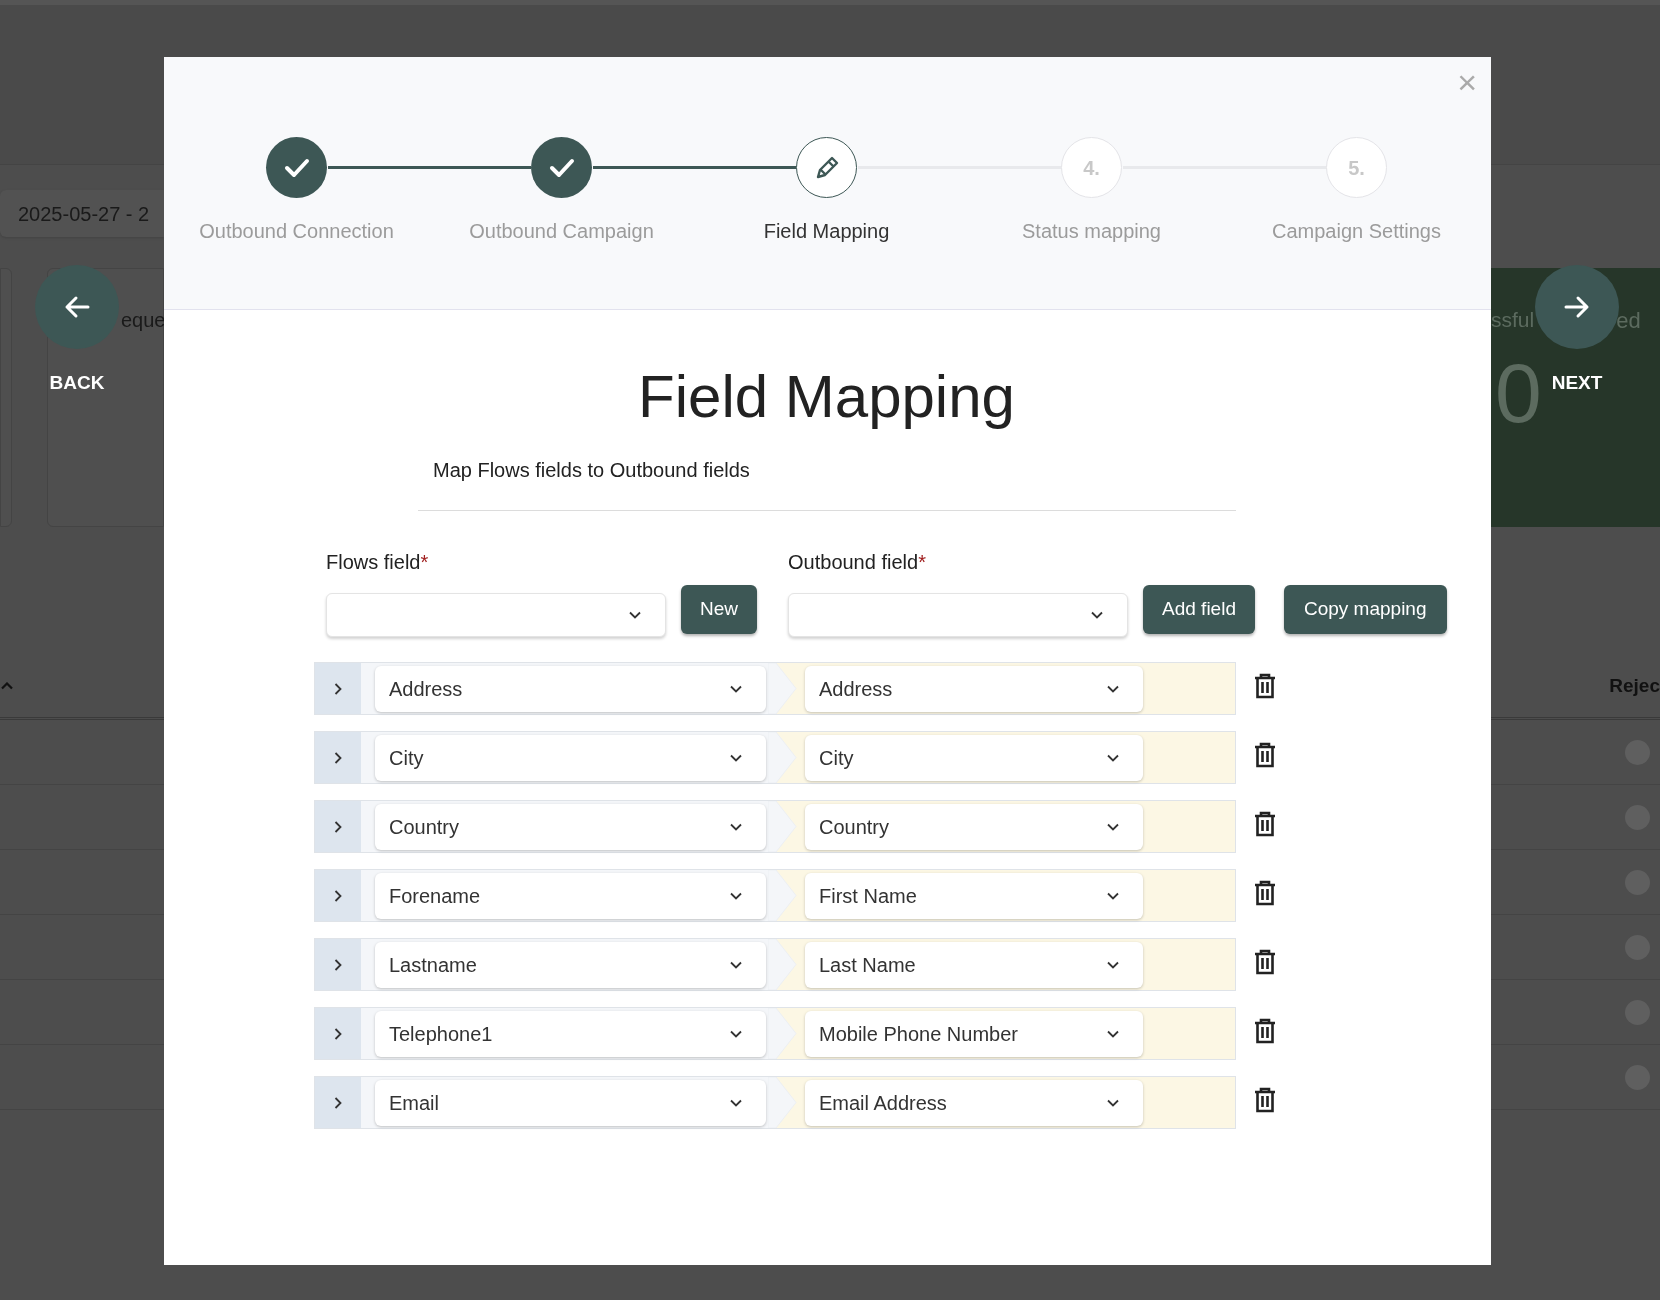 This screenshot has height=1300, width=1660. I want to click on copy-mapping-button: Copy mapping, so click(1365, 609).